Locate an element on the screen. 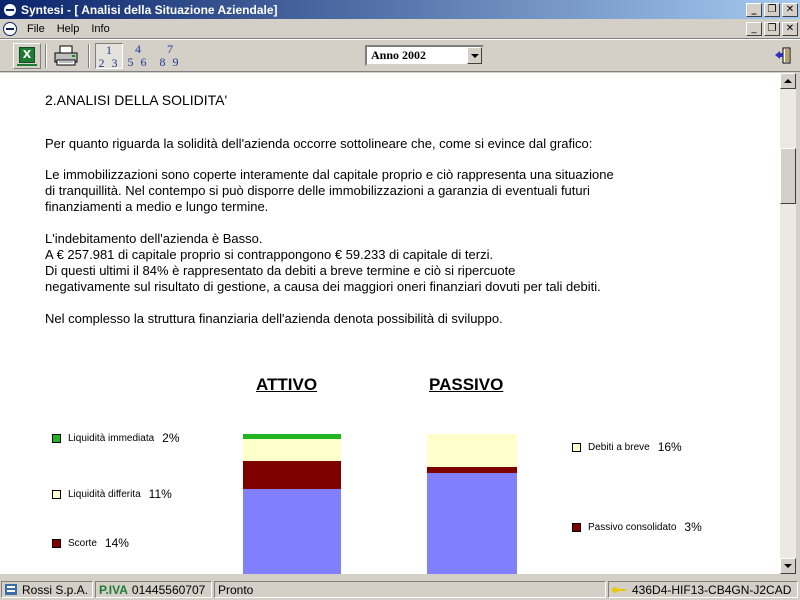  restore-button: ❐ is located at coordinates (772, 9).